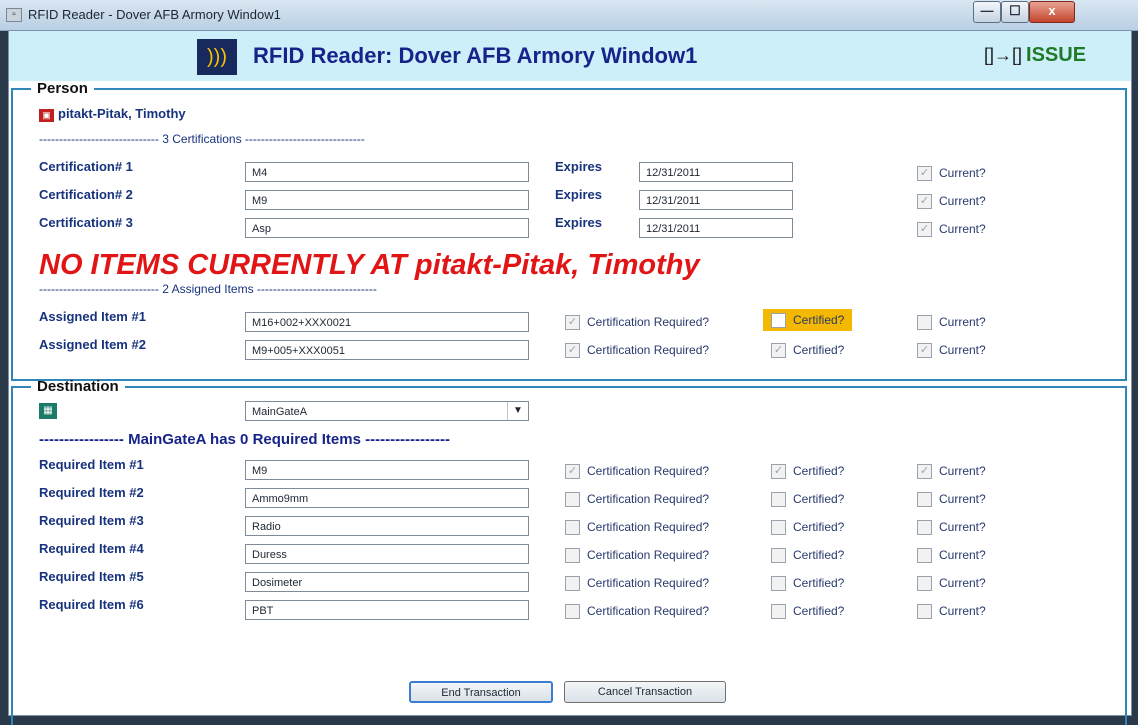  Describe the element at coordinates (387, 554) in the screenshot. I see `required-item-field: Duress` at that location.